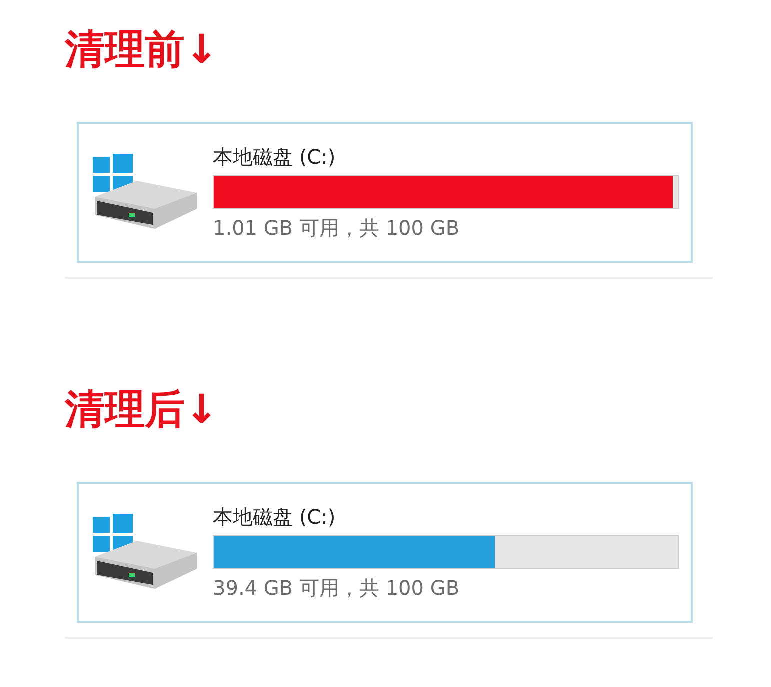 This screenshot has width=771, height=687. I want to click on free-space-text: 39.4 GB 可用，共 100 GB, so click(337, 587).